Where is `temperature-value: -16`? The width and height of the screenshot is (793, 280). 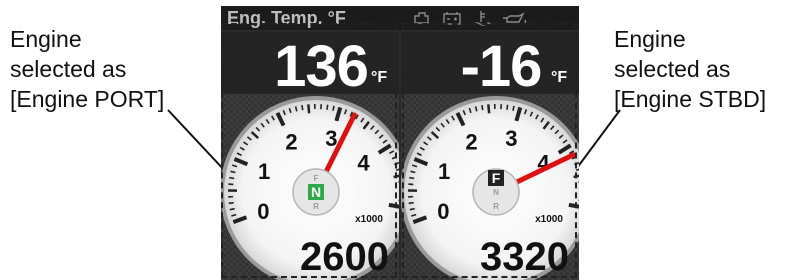 temperature-value: -16 is located at coordinates (501, 66).